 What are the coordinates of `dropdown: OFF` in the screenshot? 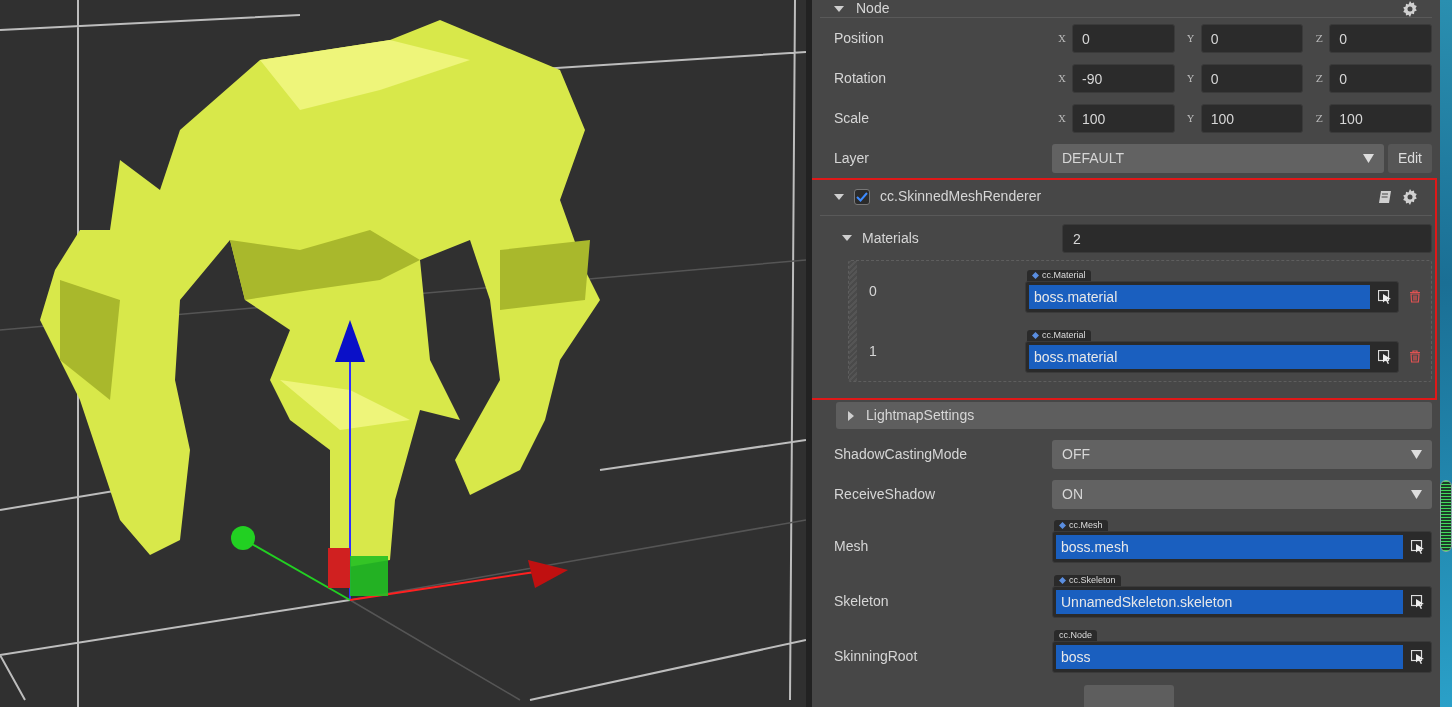 It's located at (1242, 454).